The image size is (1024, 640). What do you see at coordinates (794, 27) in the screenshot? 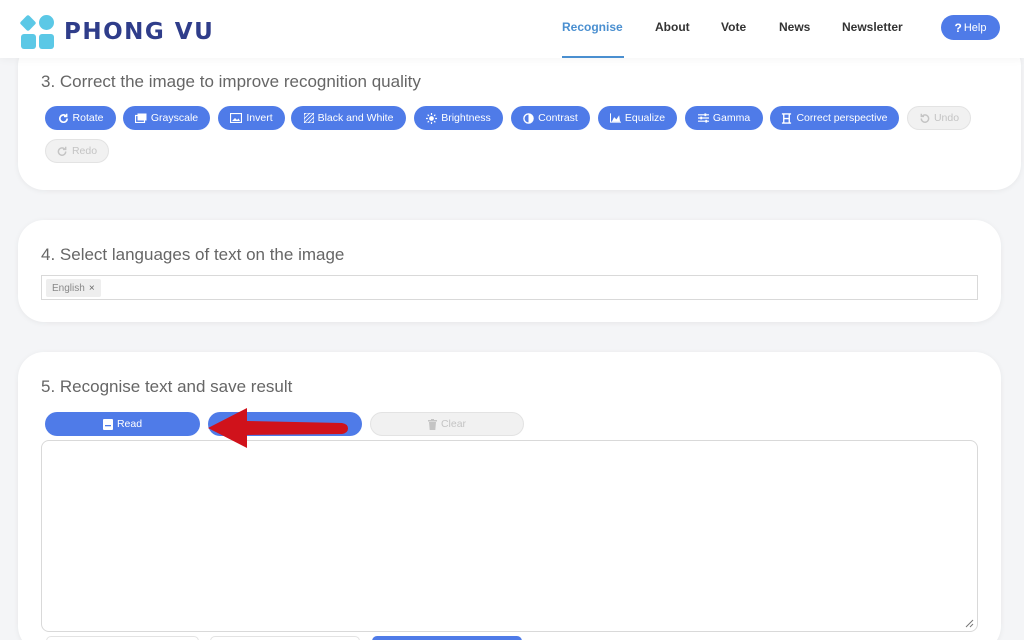
I see `nav-news: News` at bounding box center [794, 27].